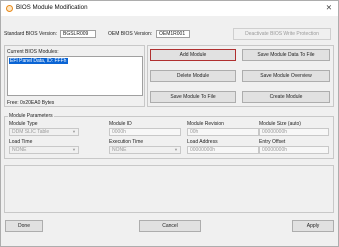 The image size is (339, 247). What do you see at coordinates (193, 55) in the screenshot?
I see `add-module-button: Add Module` at bounding box center [193, 55].